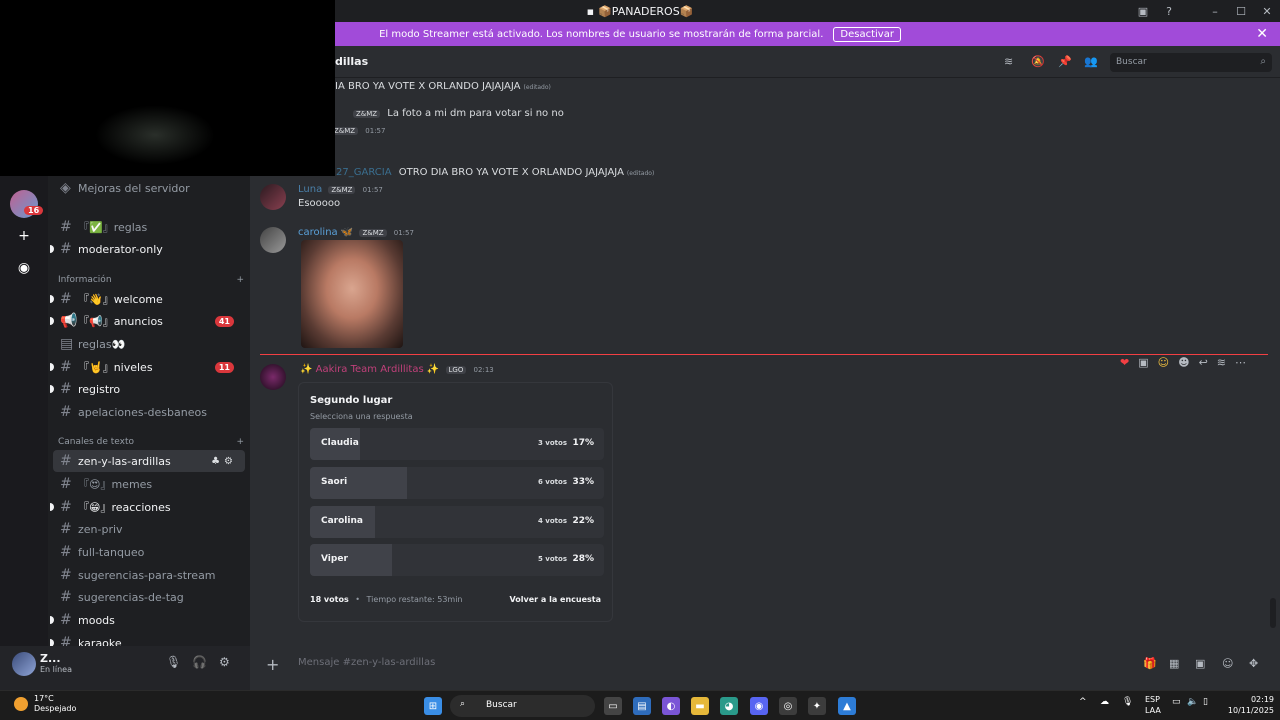 This screenshot has width=1280, height=720. What do you see at coordinates (1008, 61) in the screenshot?
I see `threads-icon: ≋` at bounding box center [1008, 61].